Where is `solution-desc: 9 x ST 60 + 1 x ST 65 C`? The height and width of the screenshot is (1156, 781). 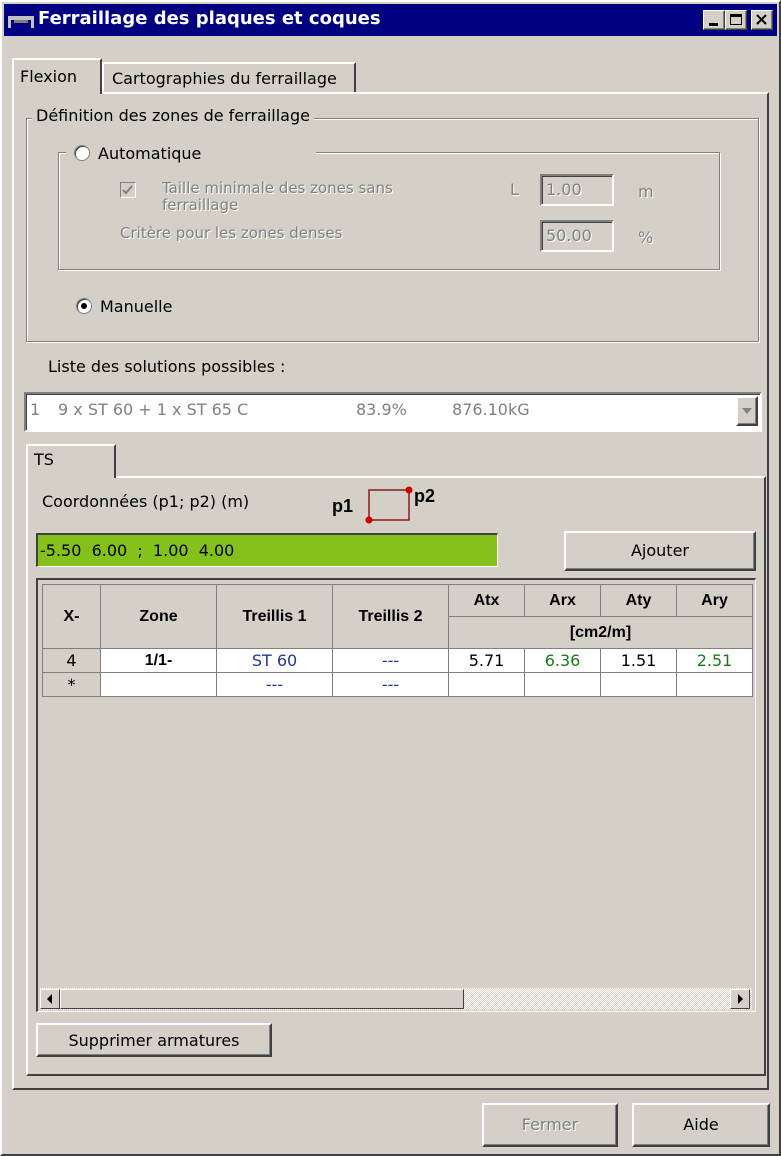 solution-desc: 9 x ST 60 + 1 x ST 65 C is located at coordinates (153, 409).